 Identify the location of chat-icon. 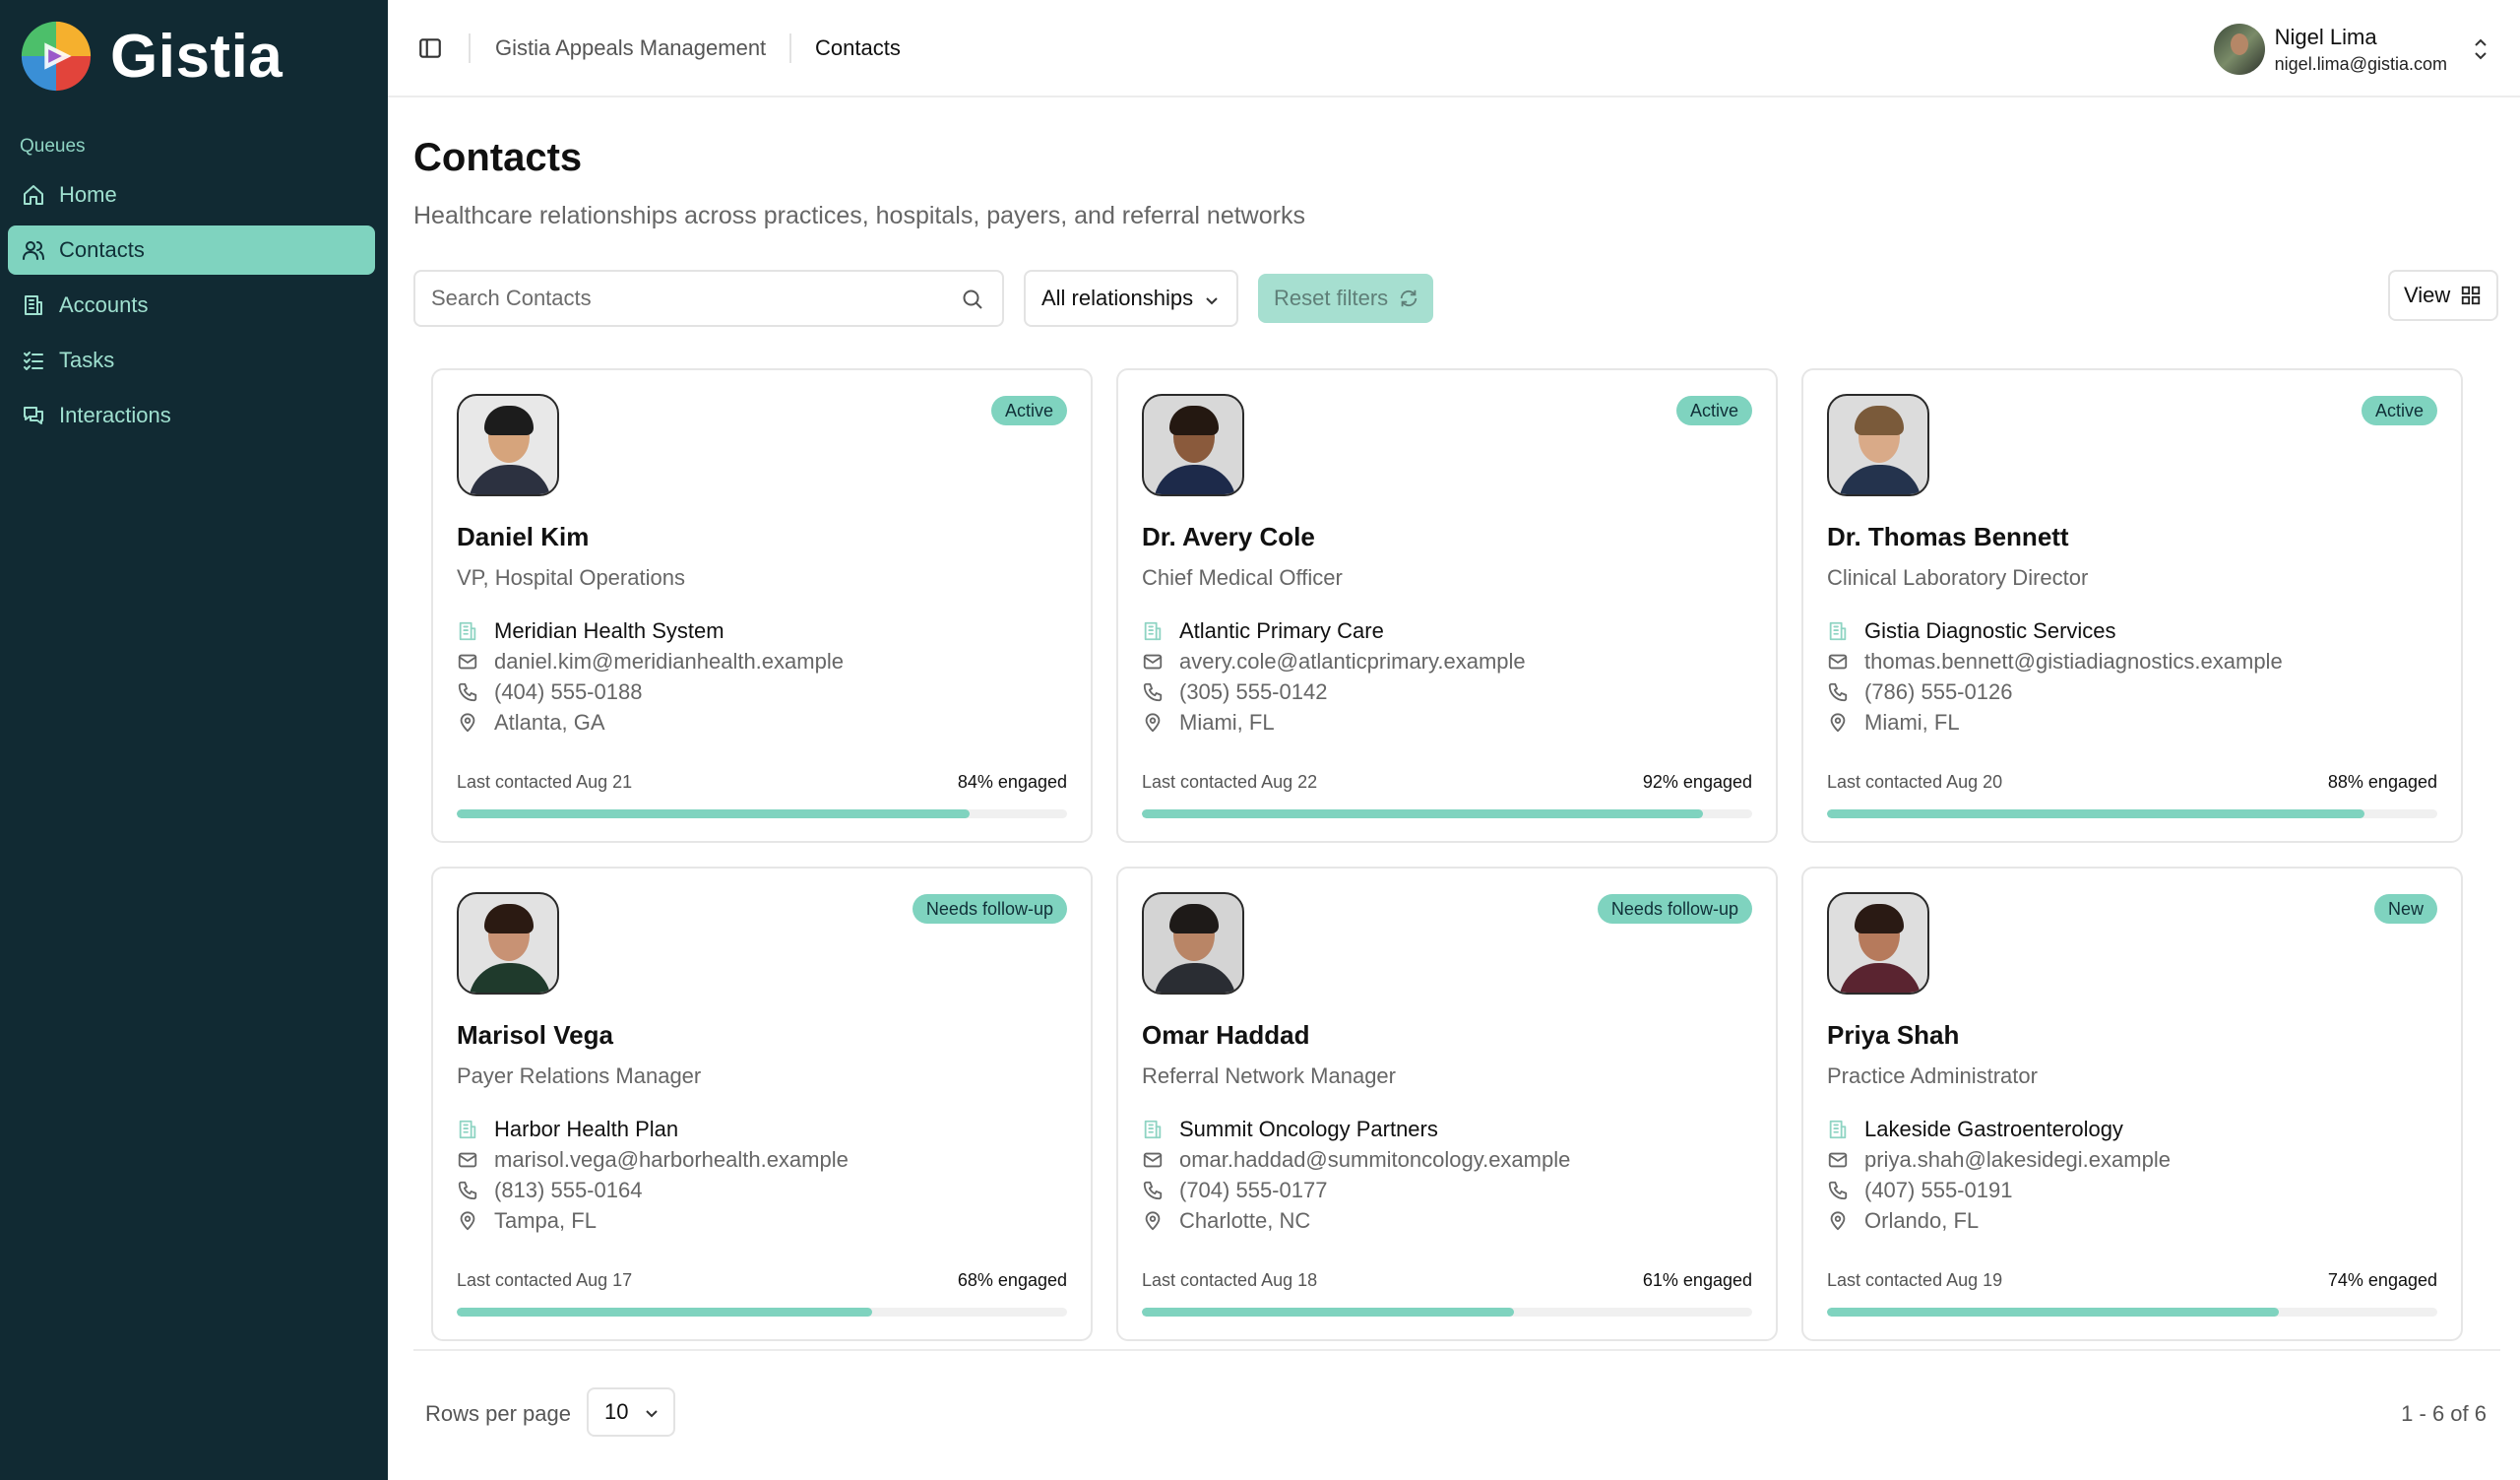
(33, 415).